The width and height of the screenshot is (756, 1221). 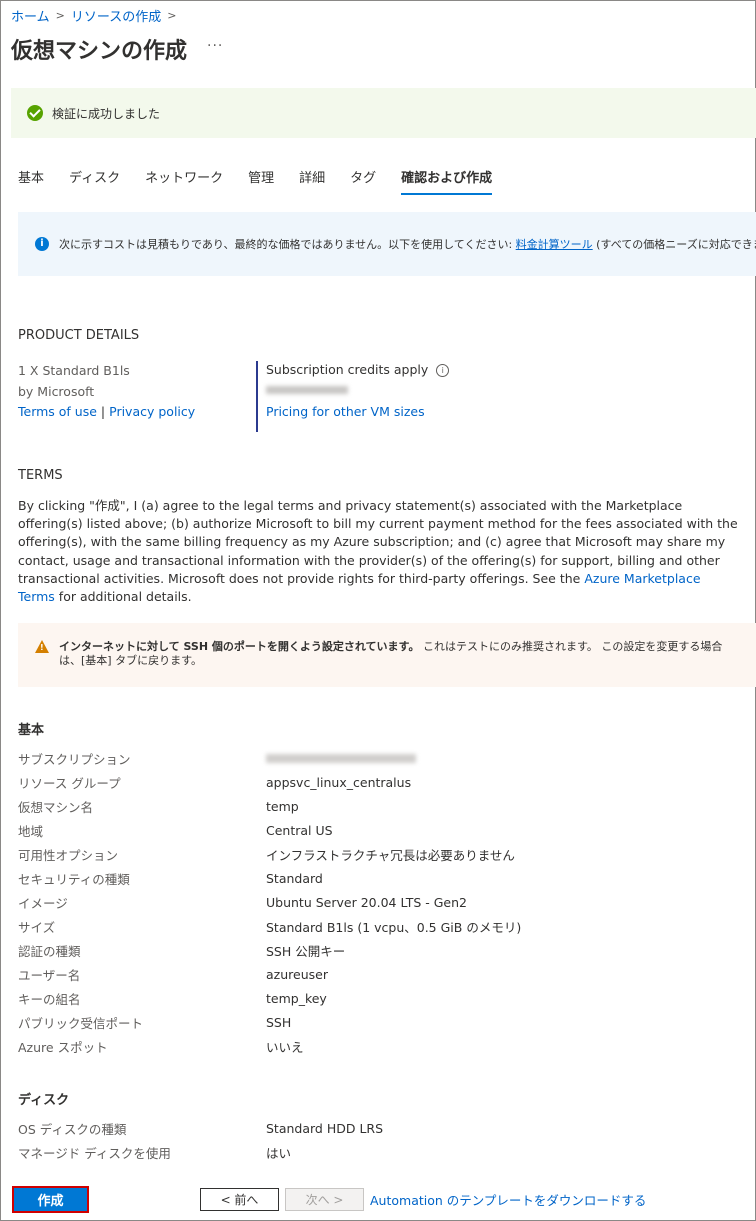 I want to click on summary-row-region: 地域 Central US, so click(x=378, y=830).